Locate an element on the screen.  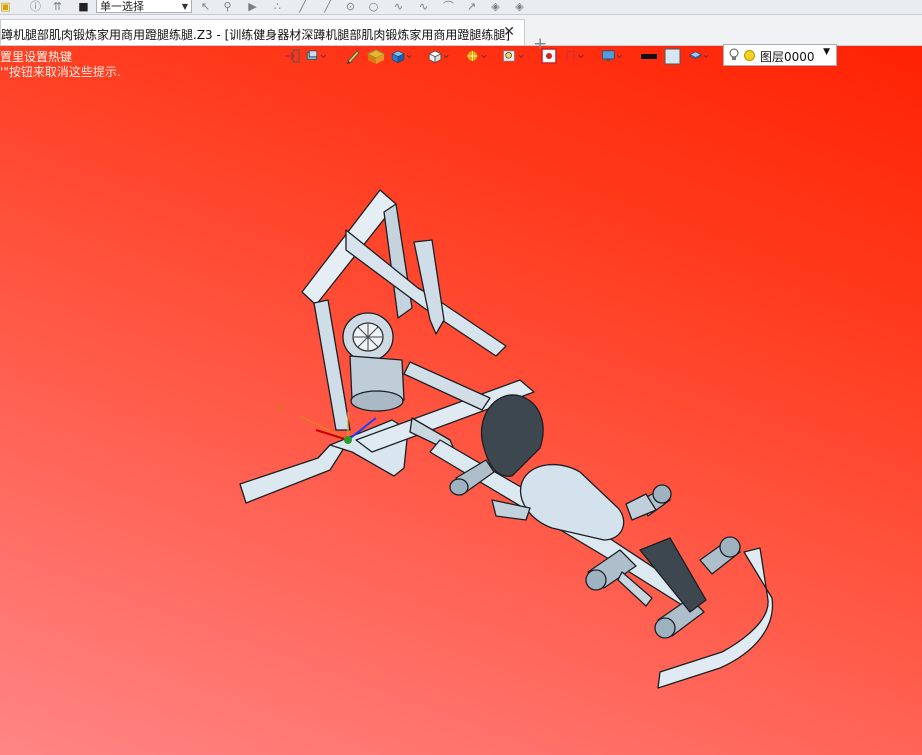
pulley-bar is located at coordinates (447, 386).